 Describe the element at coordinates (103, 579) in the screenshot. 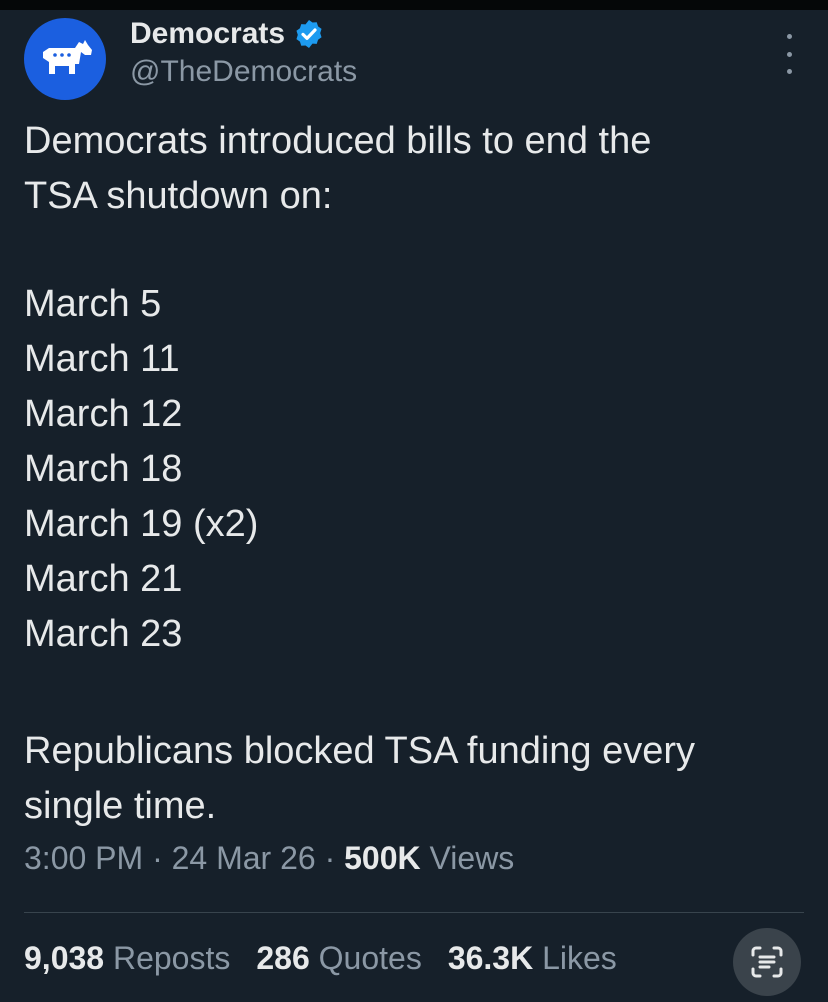

I see `date-item: March 21` at that location.